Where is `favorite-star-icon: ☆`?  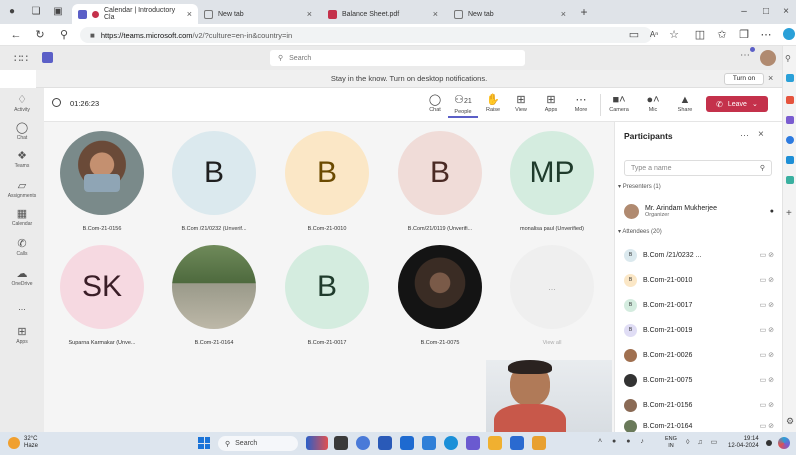
favorite-star-icon: ☆ is located at coordinates (674, 35).